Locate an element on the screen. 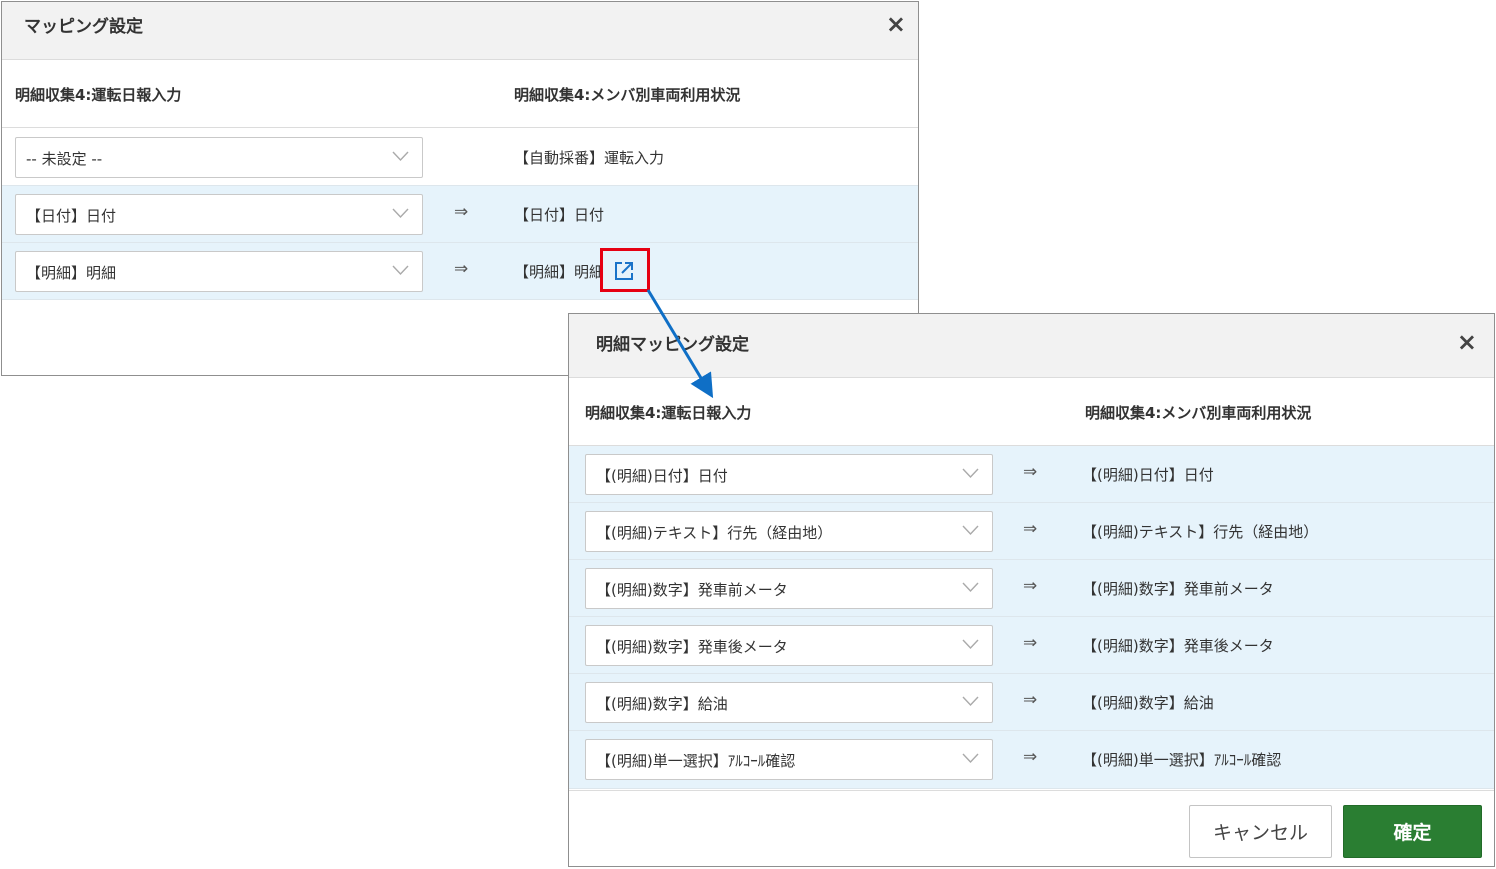 This screenshot has width=1496, height=869. source-field-select: 【(明細)数字】給油 is located at coordinates (789, 702).